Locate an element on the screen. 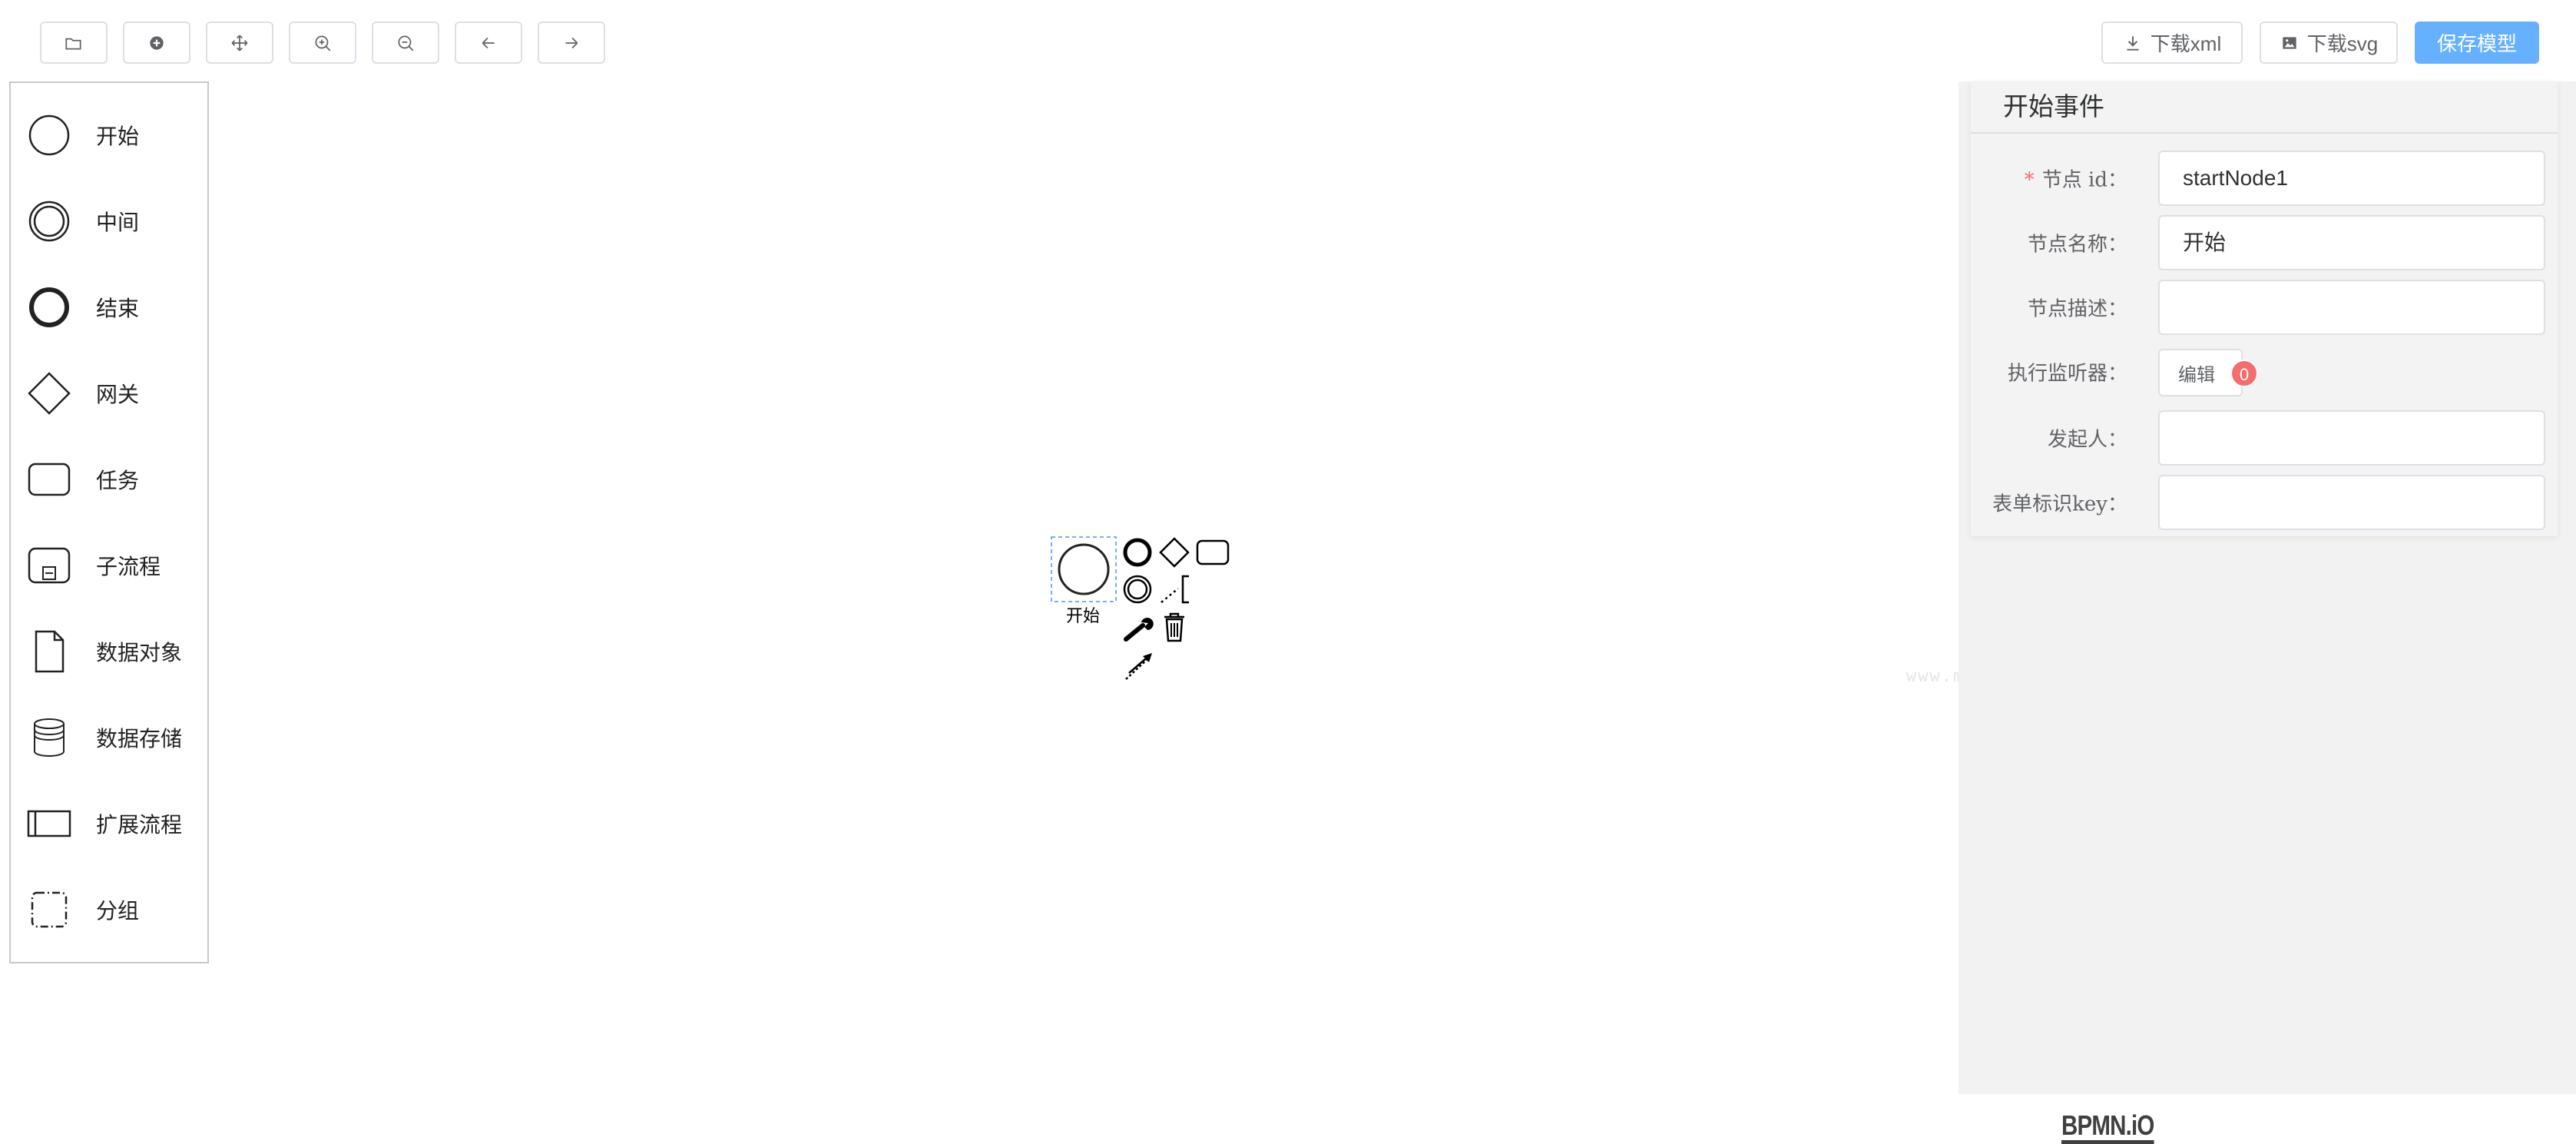 The width and height of the screenshot is (2576, 1144). move-arrows-icon is located at coordinates (239, 43).